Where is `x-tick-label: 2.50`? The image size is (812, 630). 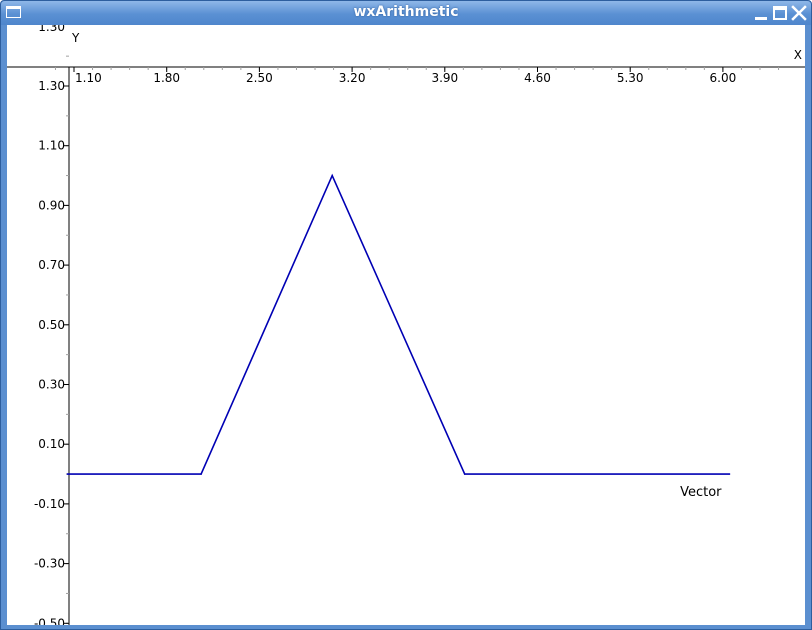
x-tick-label: 2.50 is located at coordinates (259, 78).